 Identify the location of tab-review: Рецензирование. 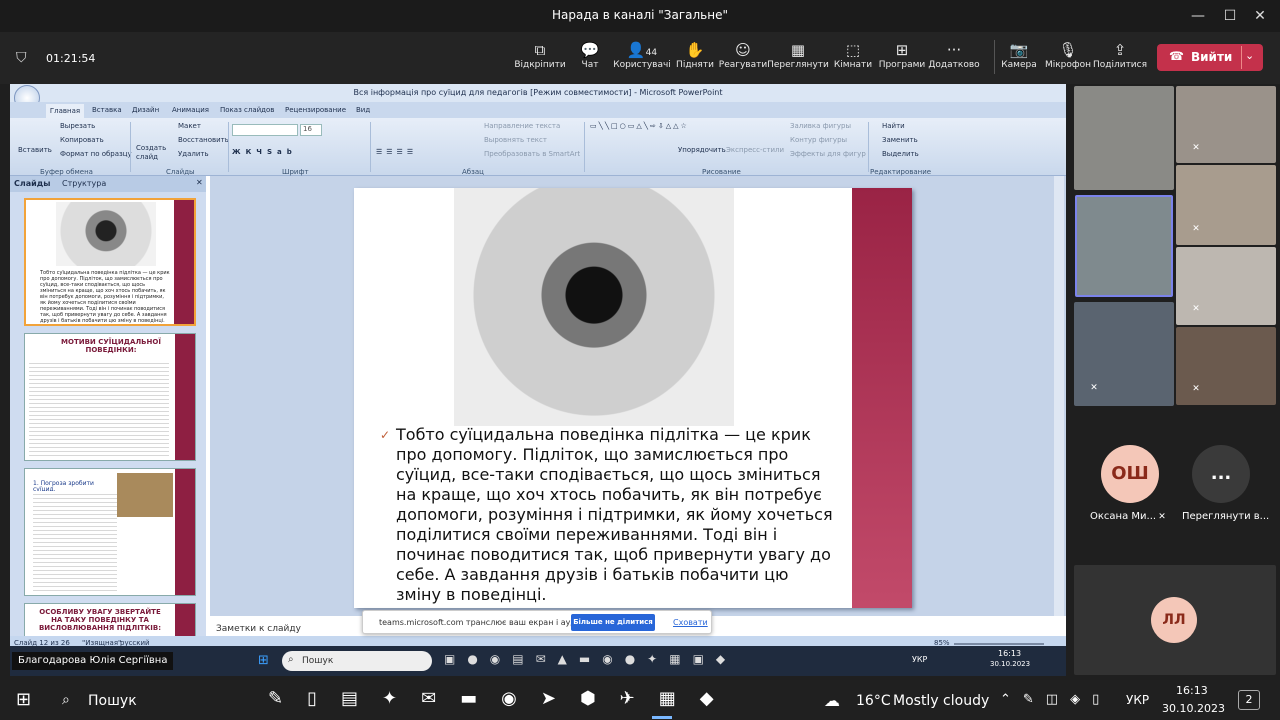
(315, 110).